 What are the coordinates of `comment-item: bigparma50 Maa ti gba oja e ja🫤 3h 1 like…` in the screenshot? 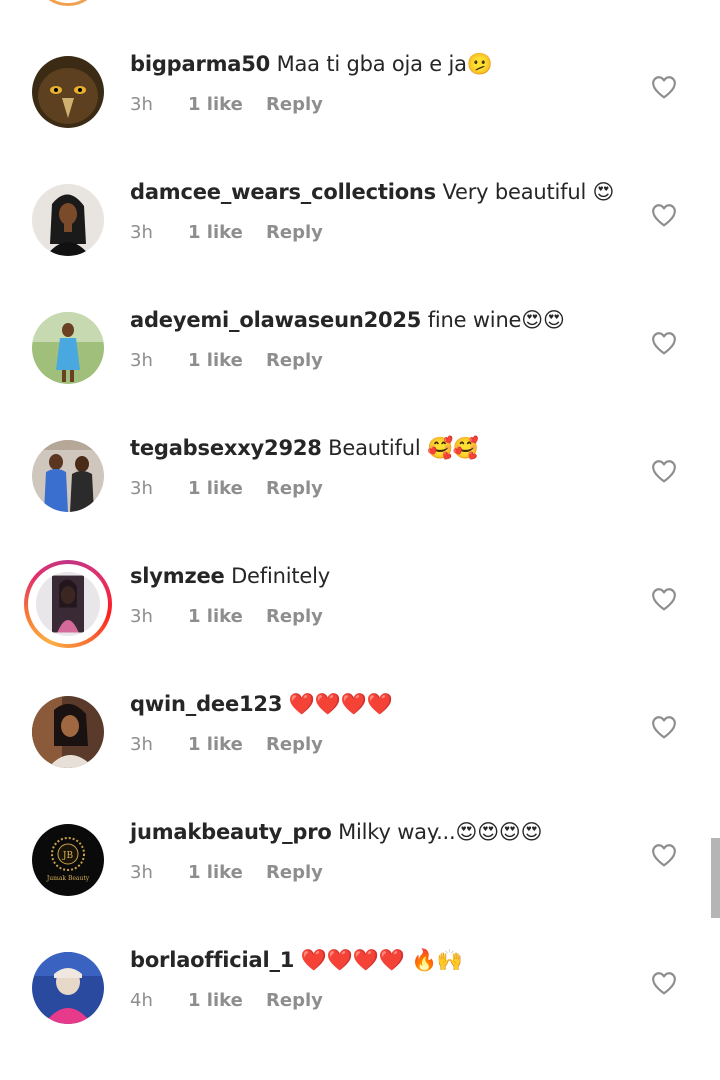 It's located at (360, 118).